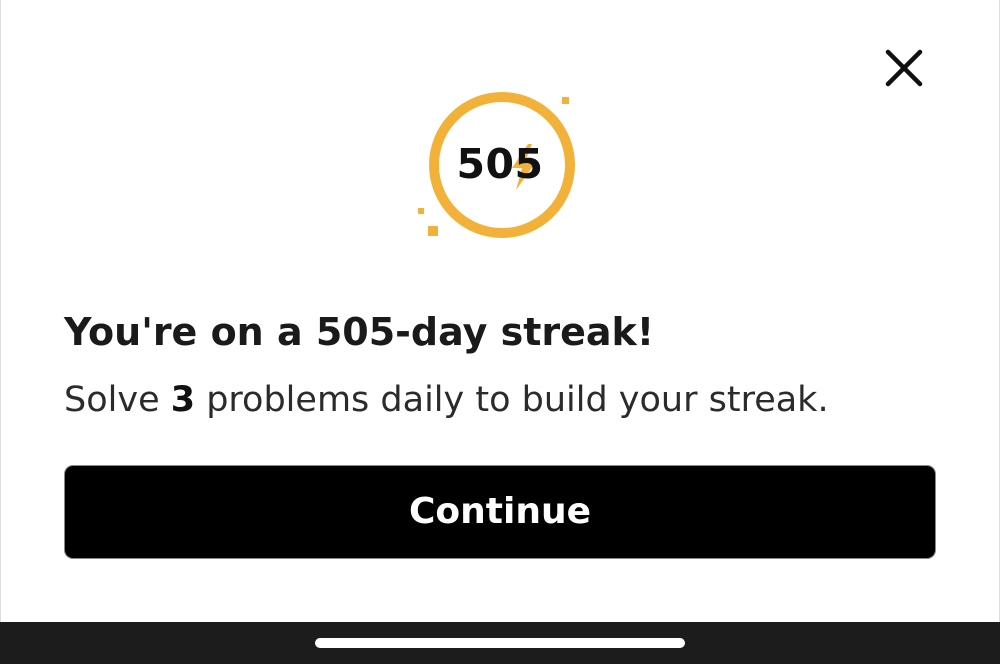 The image size is (1000, 664). Describe the element at coordinates (500, 164) in the screenshot. I see `streak-count: 505` at that location.